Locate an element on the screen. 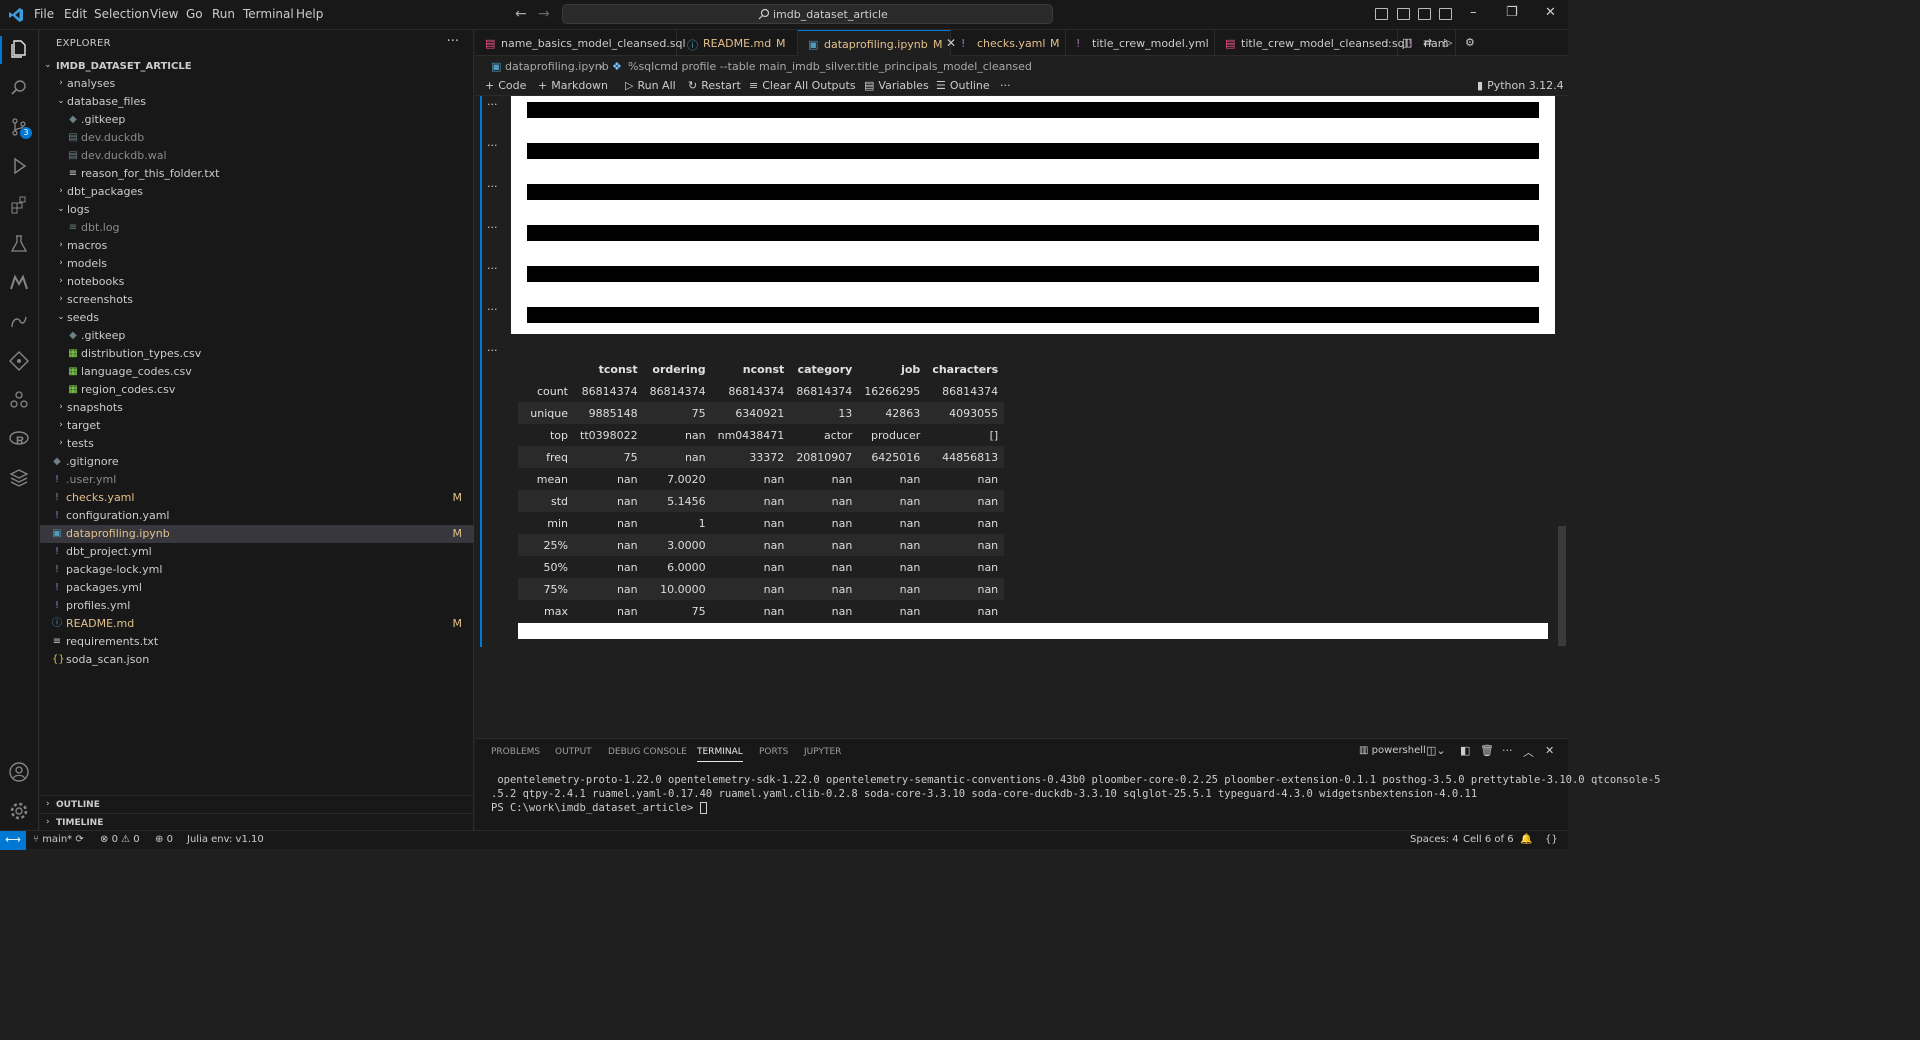 Image resolution: width=1920 pixels, height=1040 pixels. panel-tab-terminal: TERMINAL is located at coordinates (720, 754).